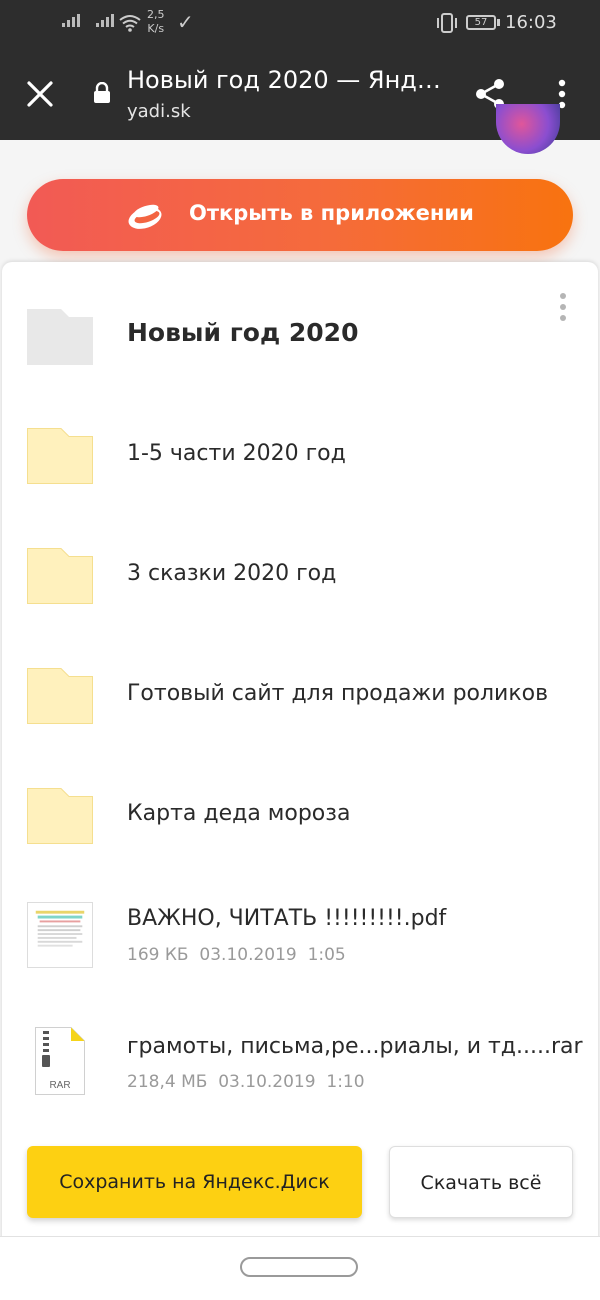 This screenshot has width=600, height=1300. I want to click on pdf-thumbnail, so click(60, 935).